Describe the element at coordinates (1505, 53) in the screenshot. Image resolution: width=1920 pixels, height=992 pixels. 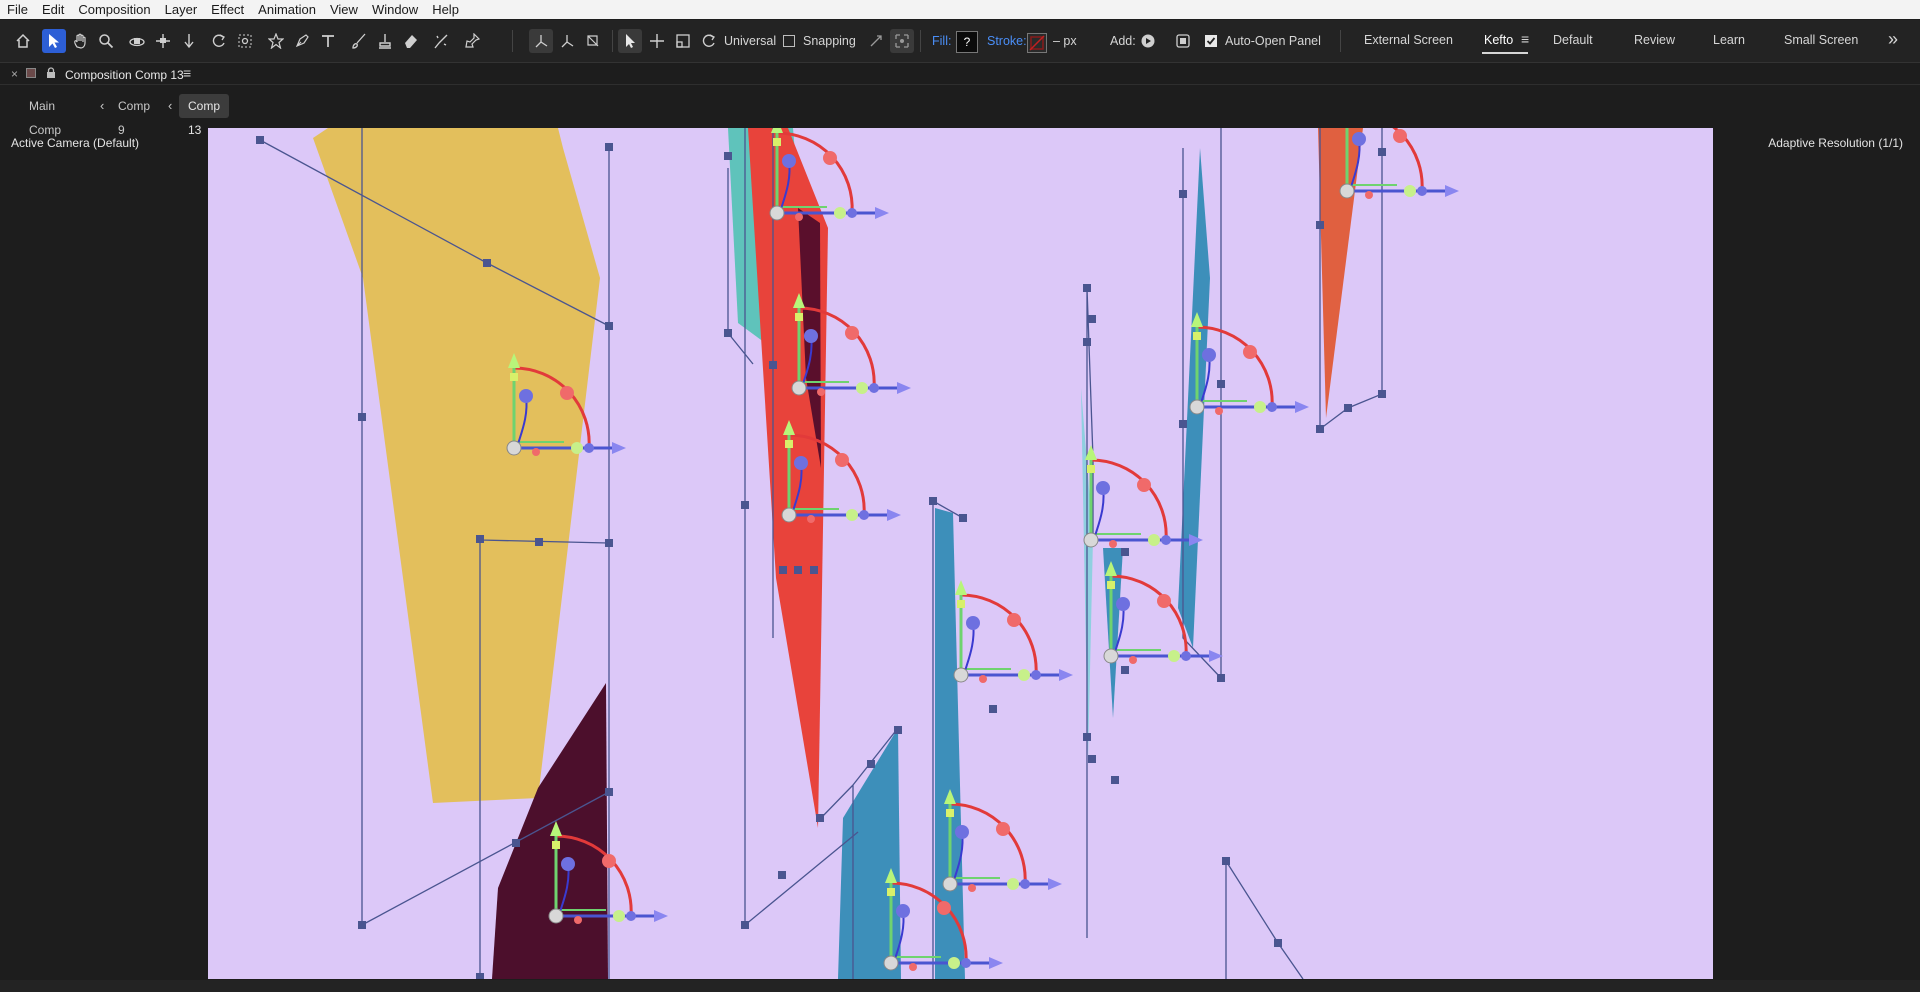
I see `workspace-selected-indicator` at that location.